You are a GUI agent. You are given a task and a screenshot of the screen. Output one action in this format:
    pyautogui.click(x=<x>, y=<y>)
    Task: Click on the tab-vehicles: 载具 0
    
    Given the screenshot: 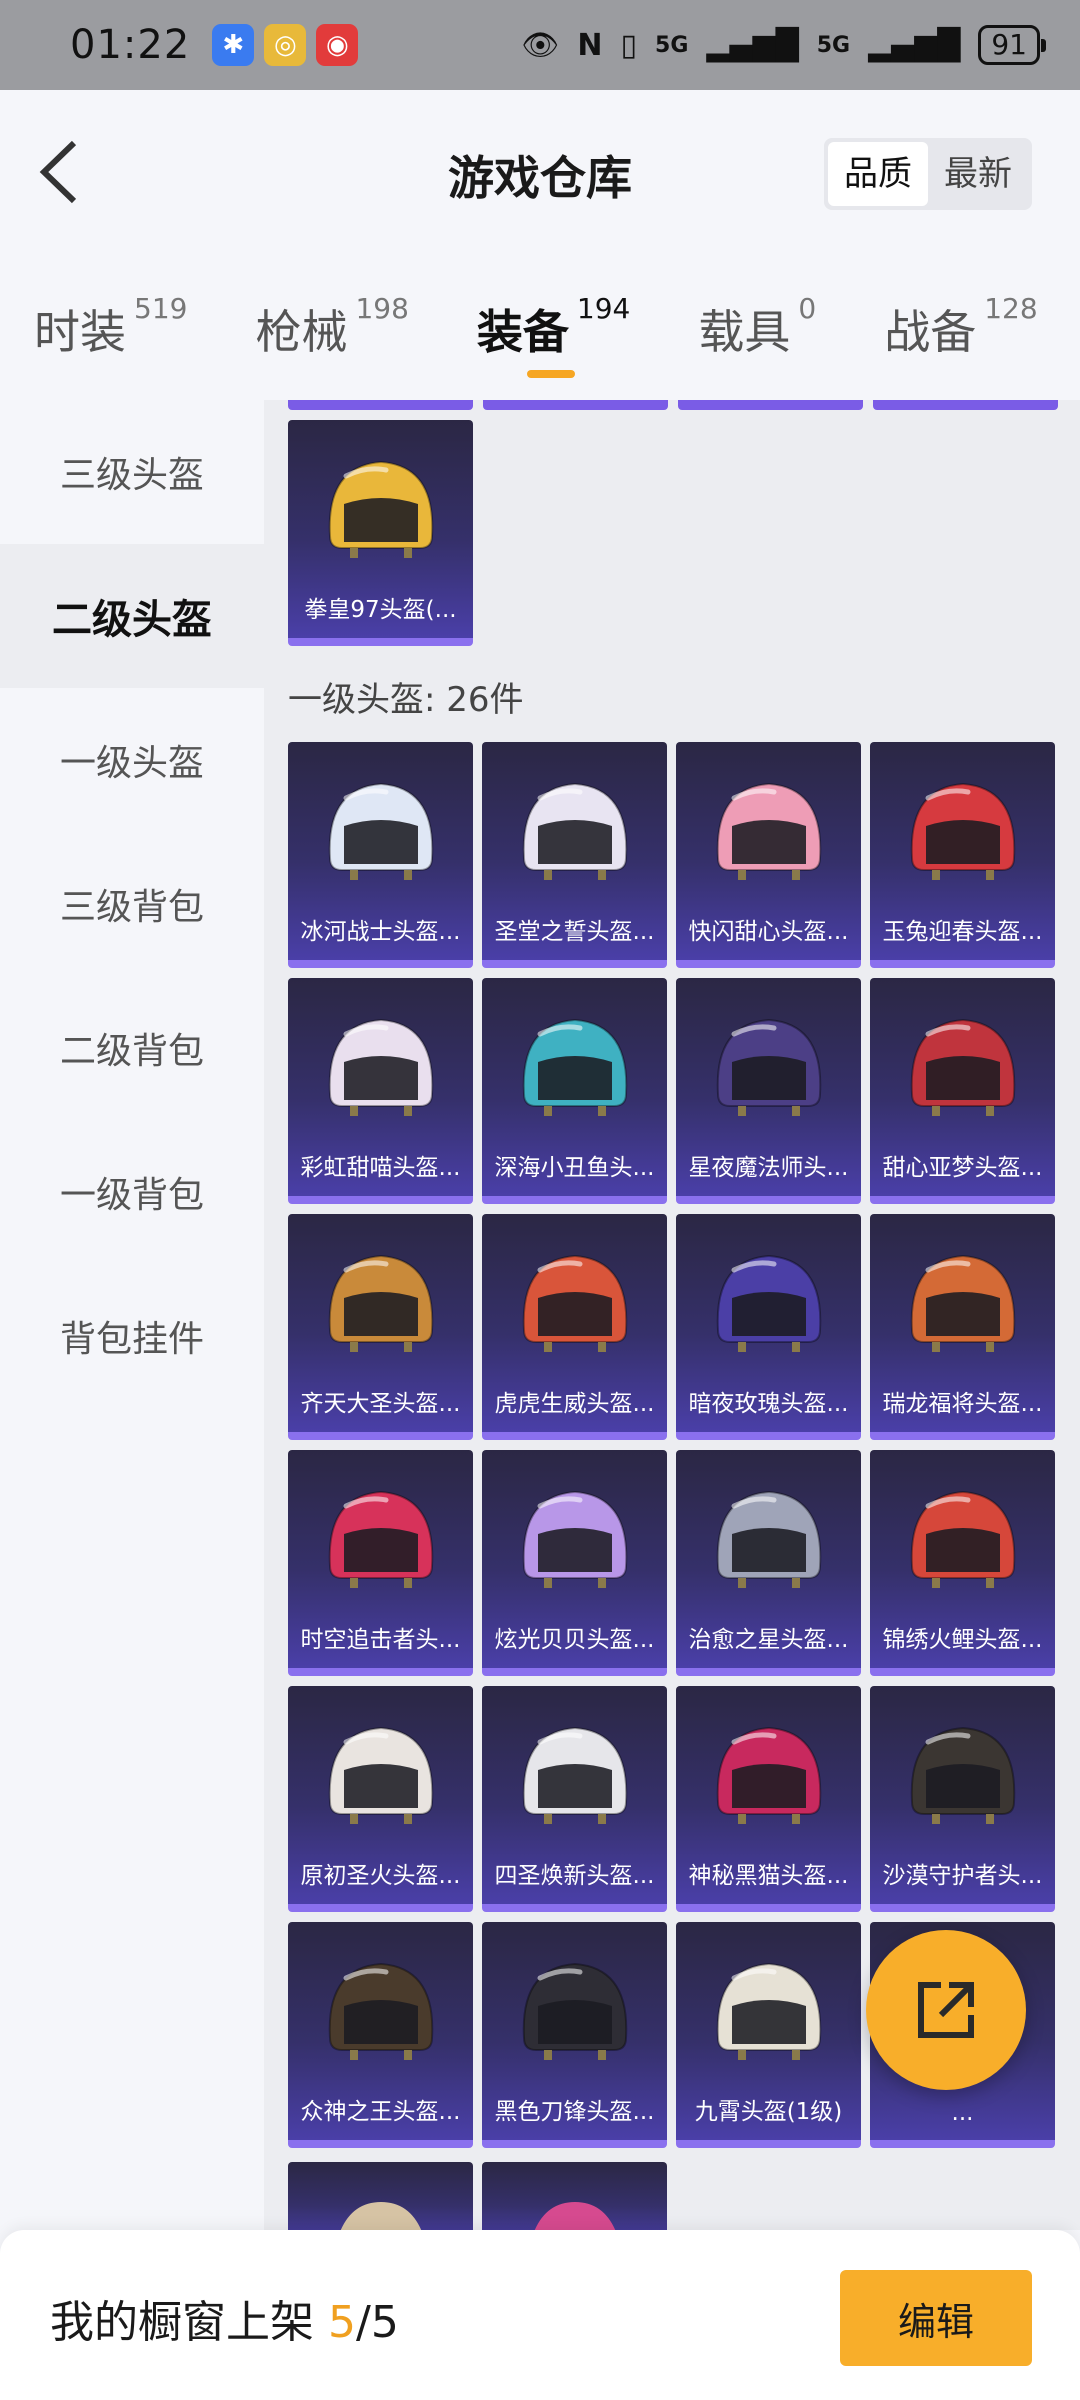 What is the action you would take?
    pyautogui.click(x=757, y=311)
    